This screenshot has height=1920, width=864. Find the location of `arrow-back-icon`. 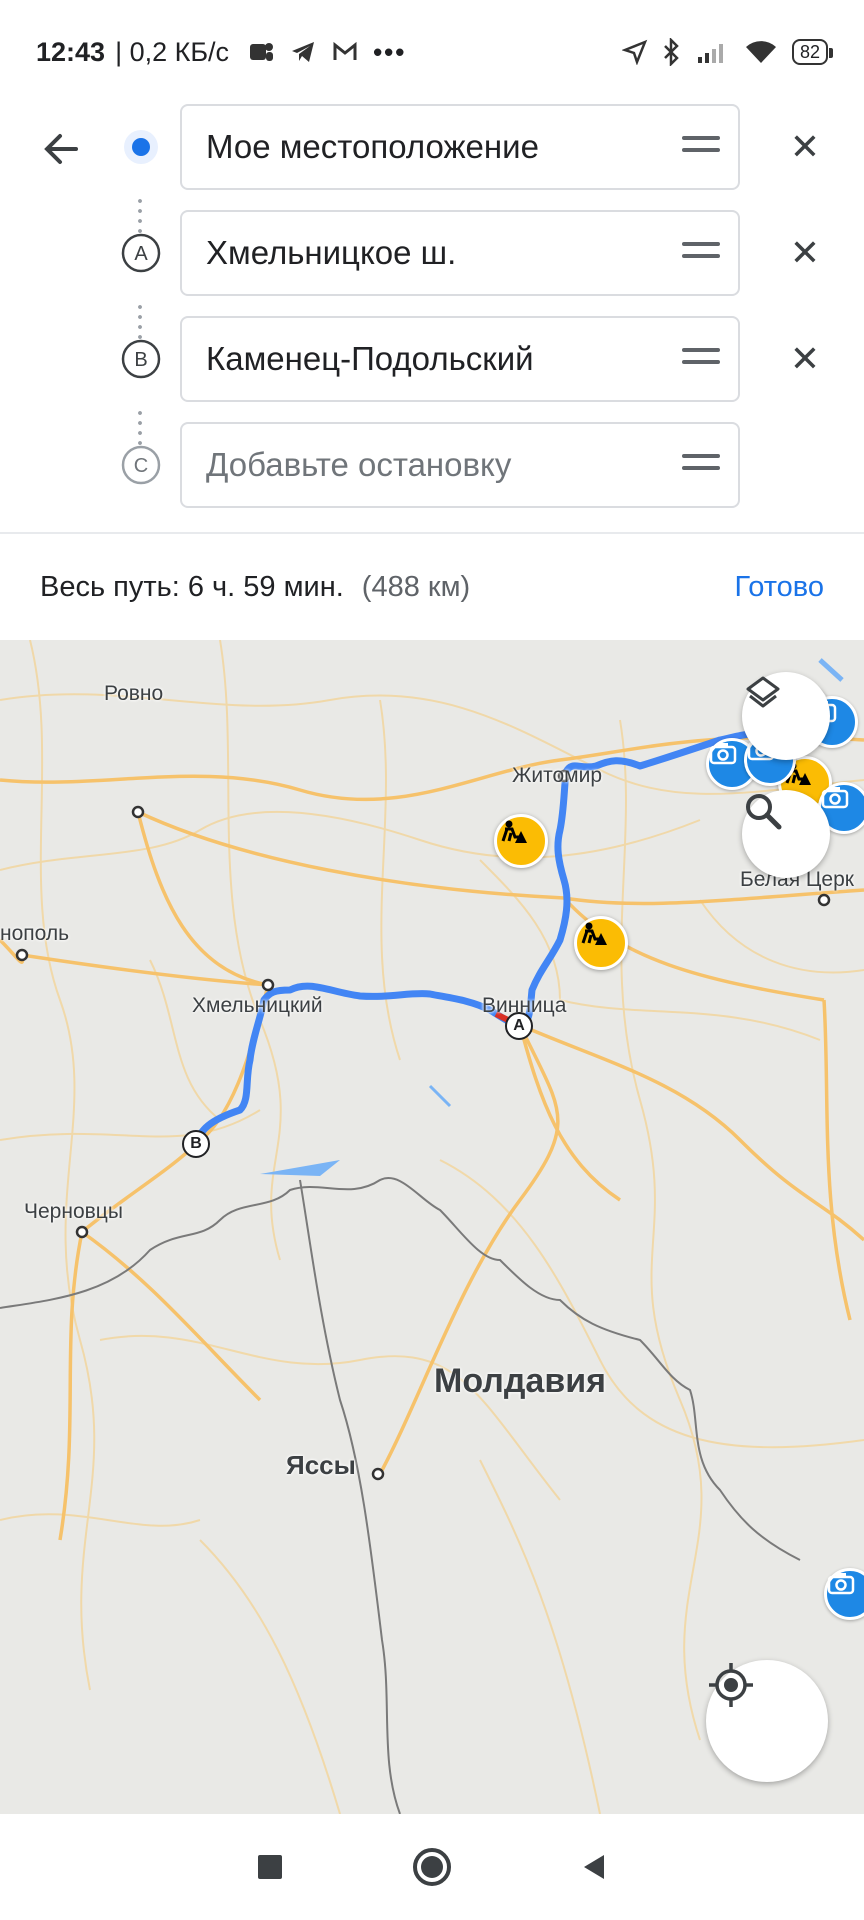

arrow-back-icon is located at coordinates (61, 149).